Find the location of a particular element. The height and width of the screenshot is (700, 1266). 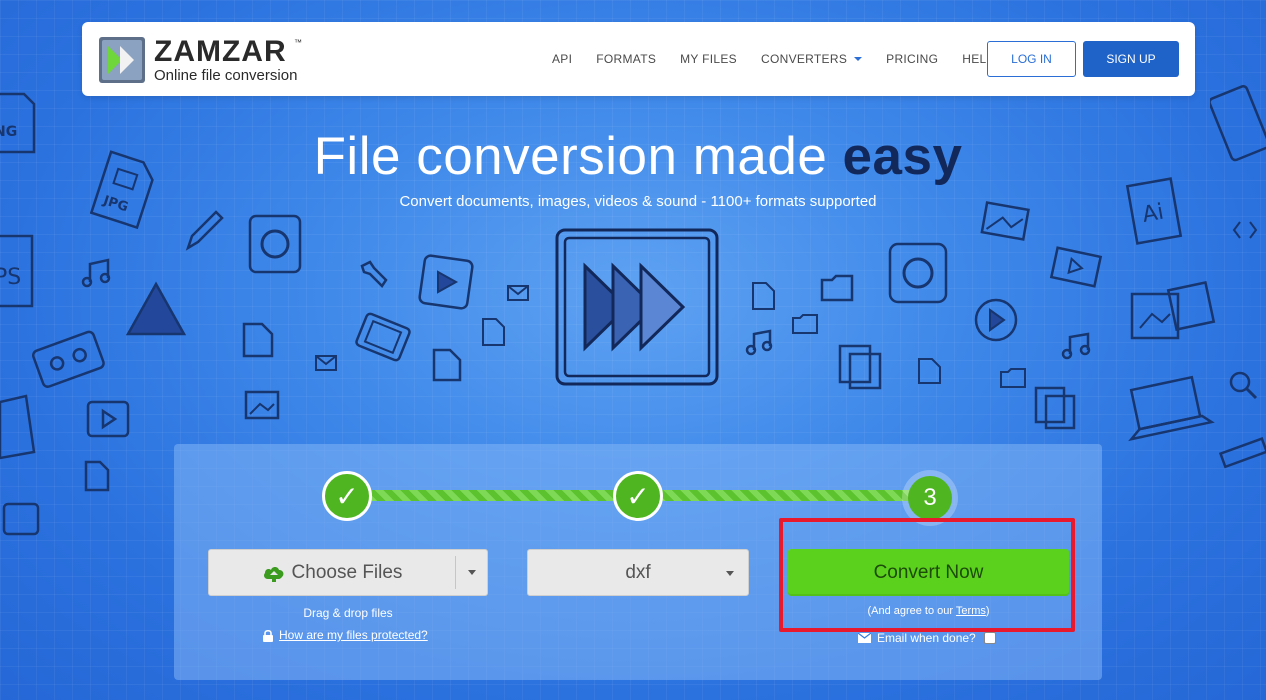

email-when-done-checkbox is located at coordinates (989, 638).